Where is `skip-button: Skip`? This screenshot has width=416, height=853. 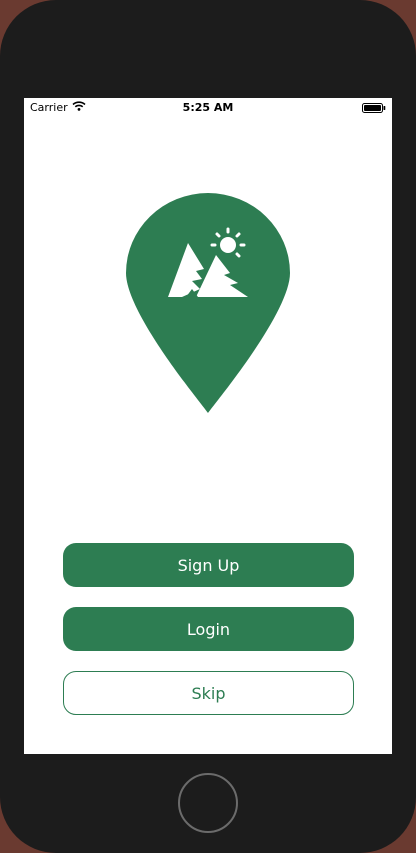
skip-button: Skip is located at coordinates (208, 693).